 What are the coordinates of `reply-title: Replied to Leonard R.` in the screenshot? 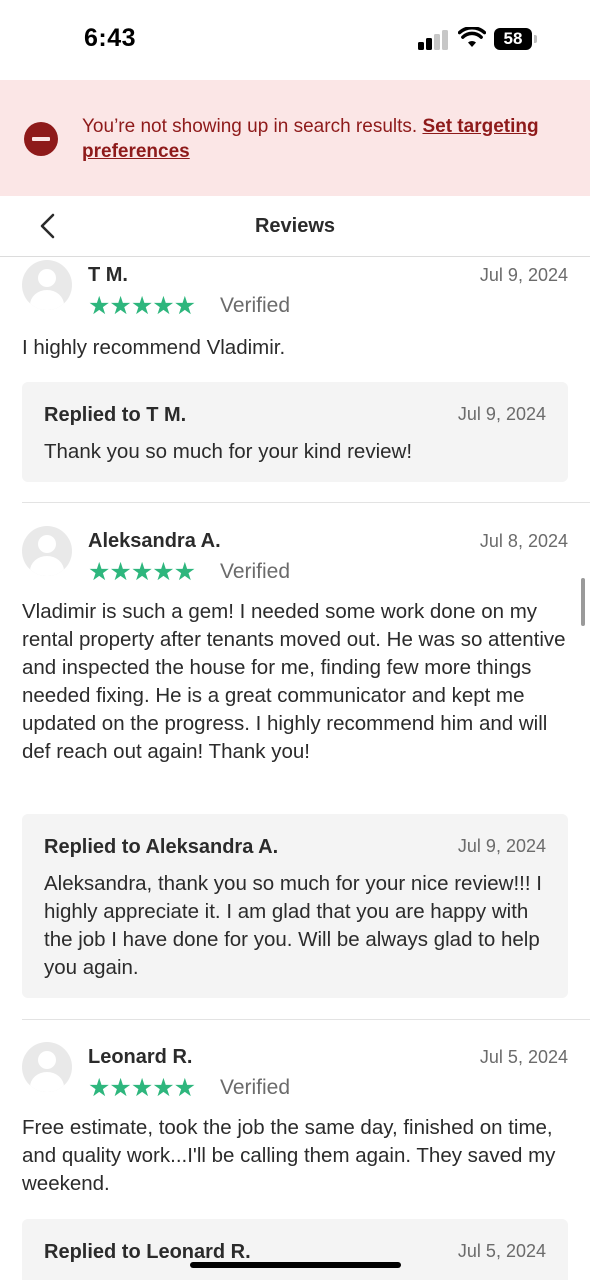 It's located at (147, 1252).